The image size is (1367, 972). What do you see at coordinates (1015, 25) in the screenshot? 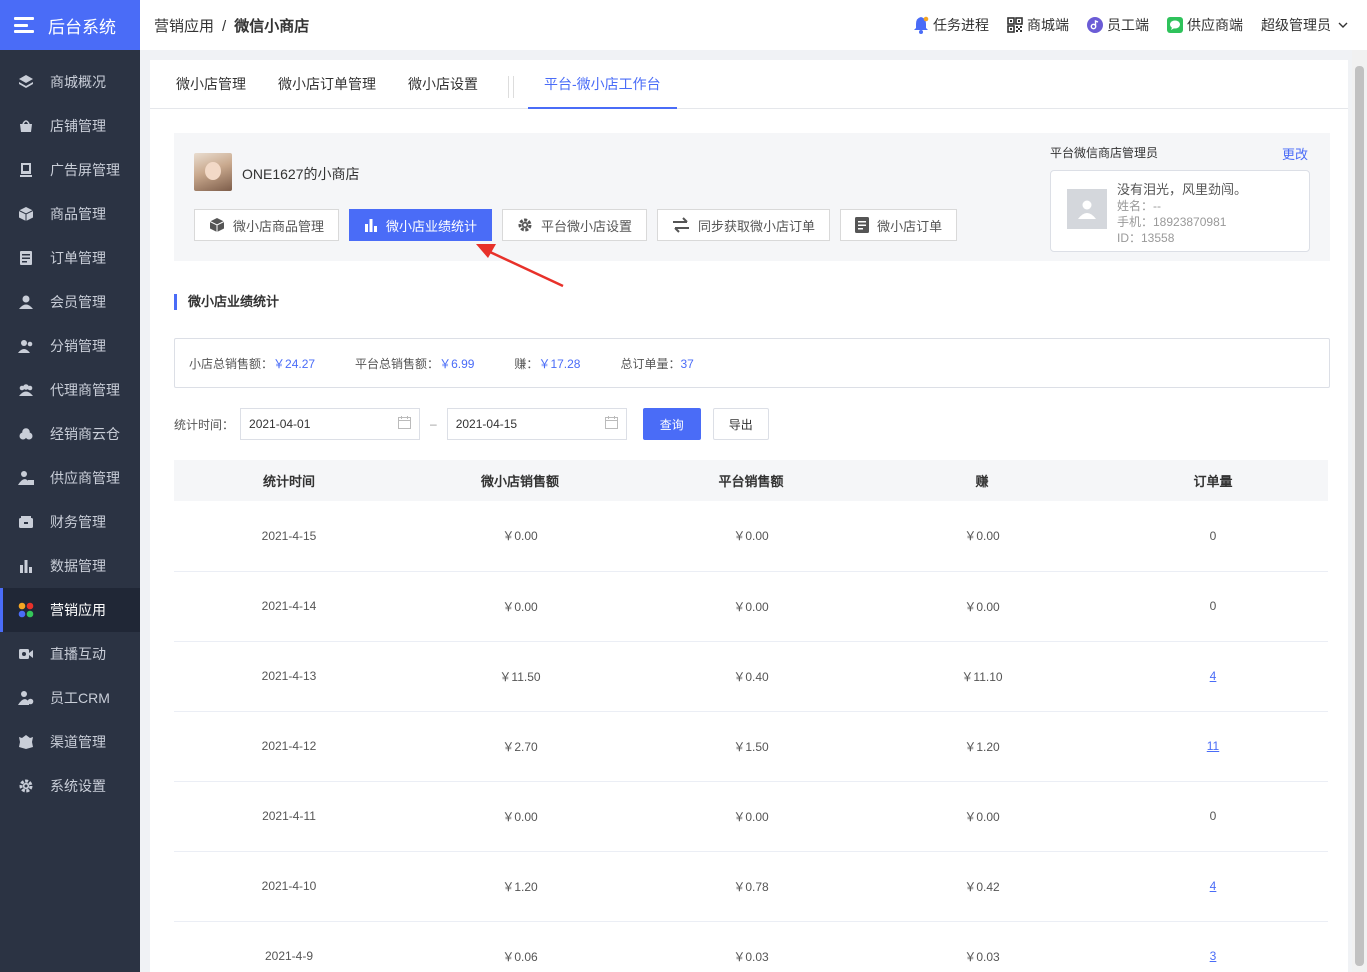
I see `qrcode-icon` at bounding box center [1015, 25].